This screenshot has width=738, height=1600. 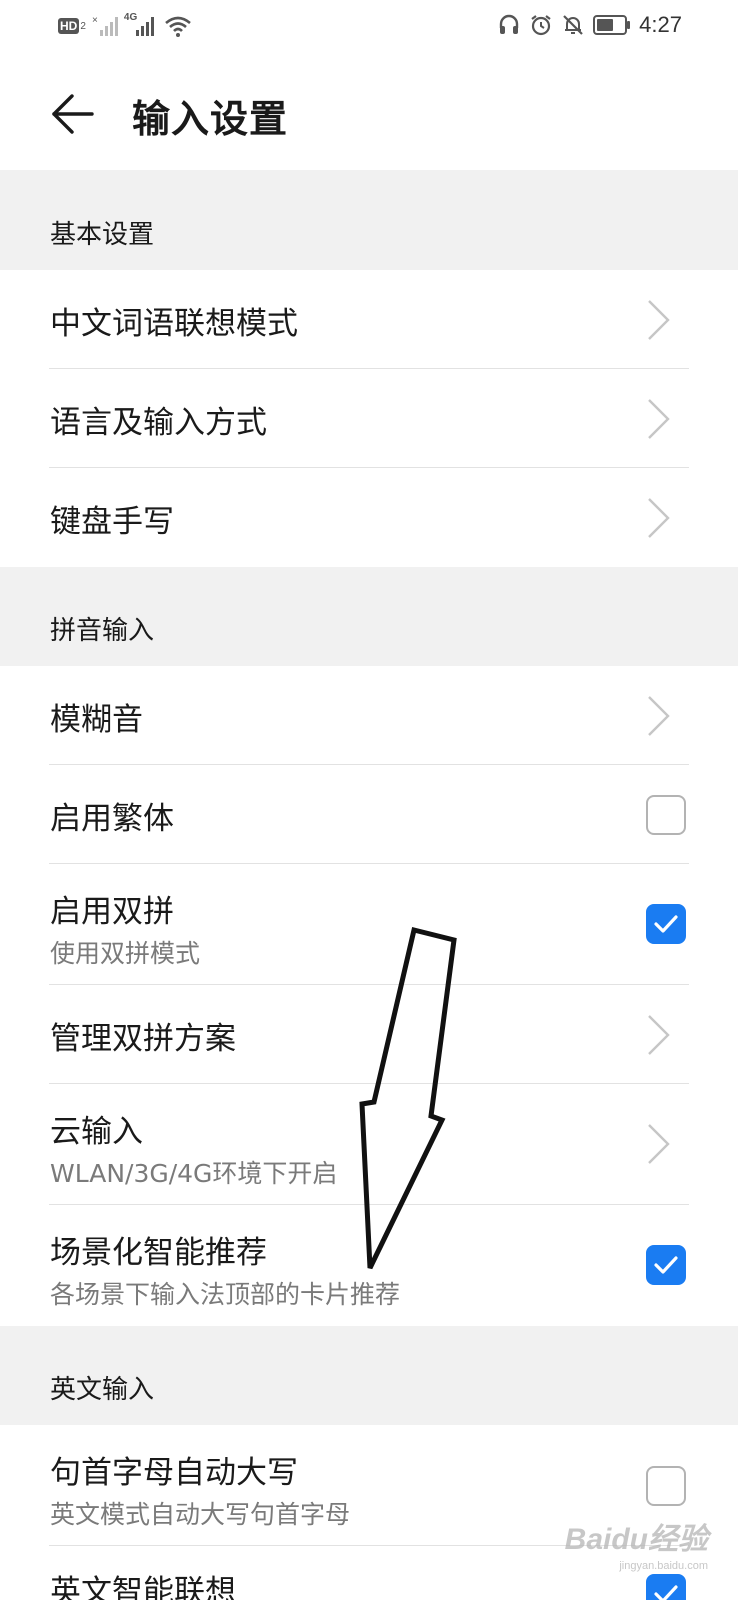 I want to click on hd-sub: 2, so click(x=83, y=26).